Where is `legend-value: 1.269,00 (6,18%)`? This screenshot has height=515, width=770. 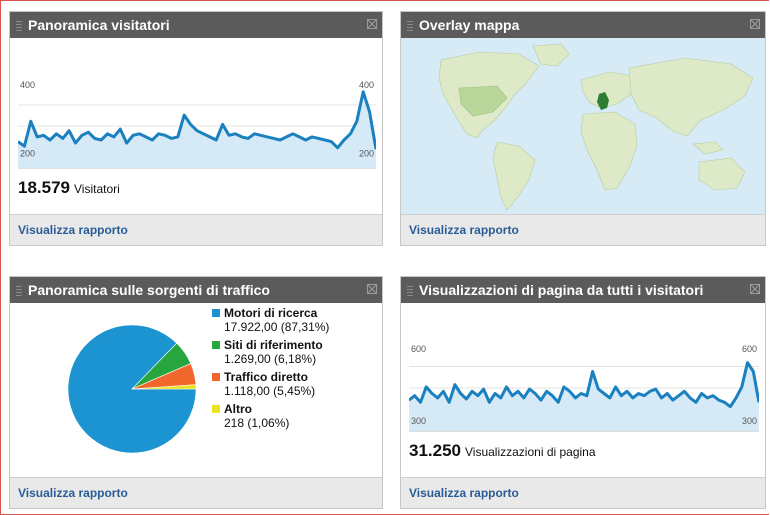 legend-value: 1.269,00 (6,18%) is located at coordinates (270, 359).